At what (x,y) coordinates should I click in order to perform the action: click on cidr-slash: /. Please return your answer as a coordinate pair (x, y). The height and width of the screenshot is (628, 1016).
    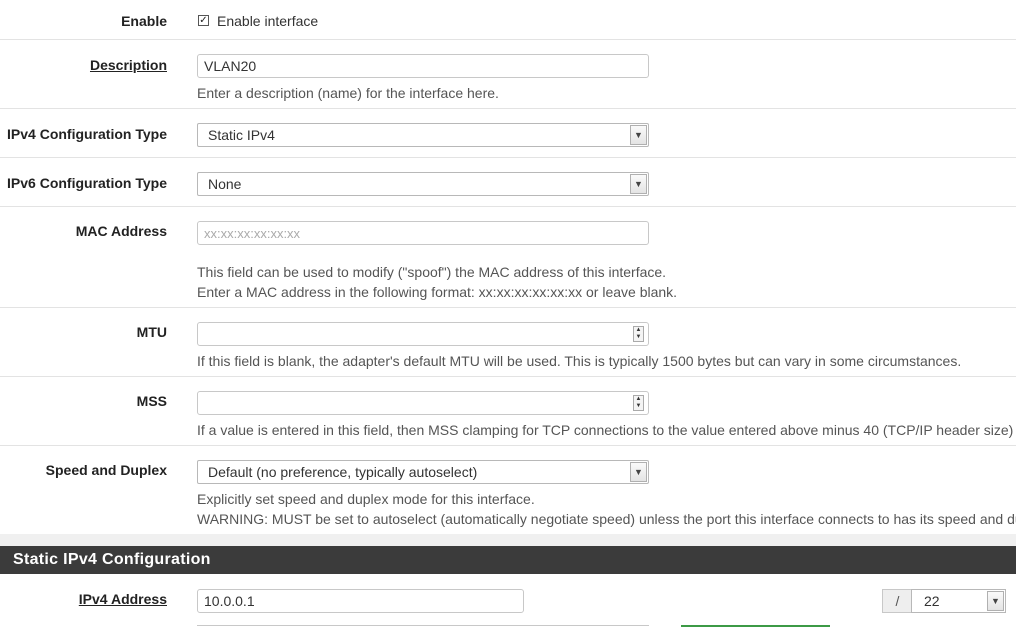
    Looking at the image, I should click on (897, 601).